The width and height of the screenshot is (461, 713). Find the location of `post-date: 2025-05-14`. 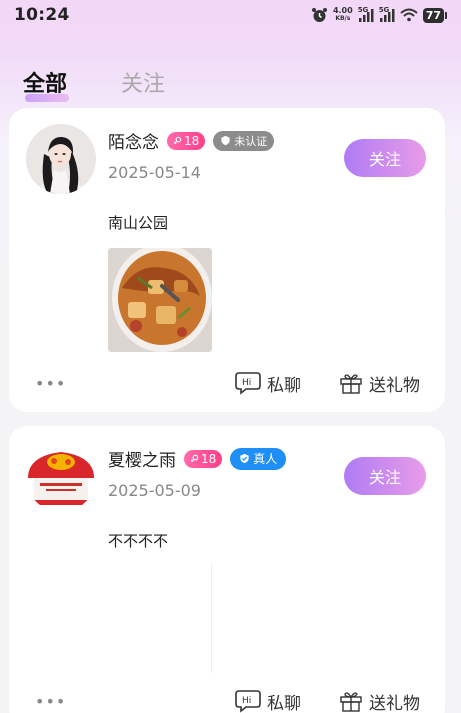

post-date: 2025-05-14 is located at coordinates (154, 172).